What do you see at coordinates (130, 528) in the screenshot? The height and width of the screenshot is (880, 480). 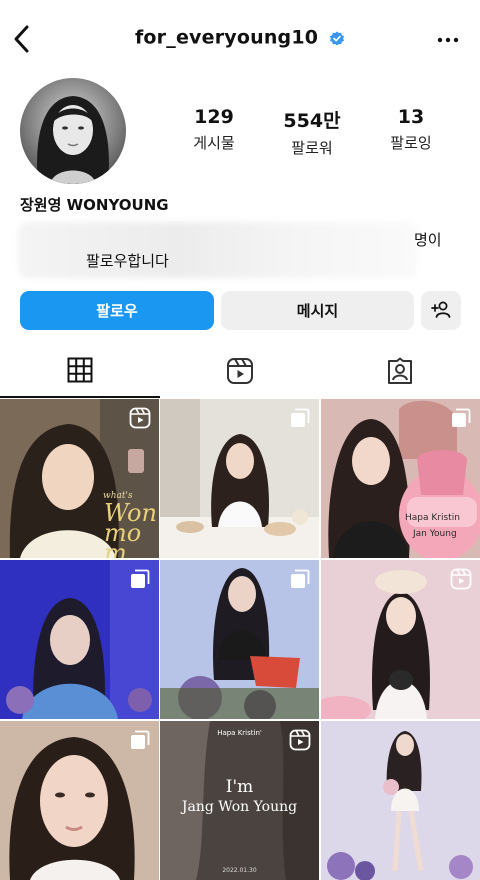 I see `post-caption: Won mom` at bounding box center [130, 528].